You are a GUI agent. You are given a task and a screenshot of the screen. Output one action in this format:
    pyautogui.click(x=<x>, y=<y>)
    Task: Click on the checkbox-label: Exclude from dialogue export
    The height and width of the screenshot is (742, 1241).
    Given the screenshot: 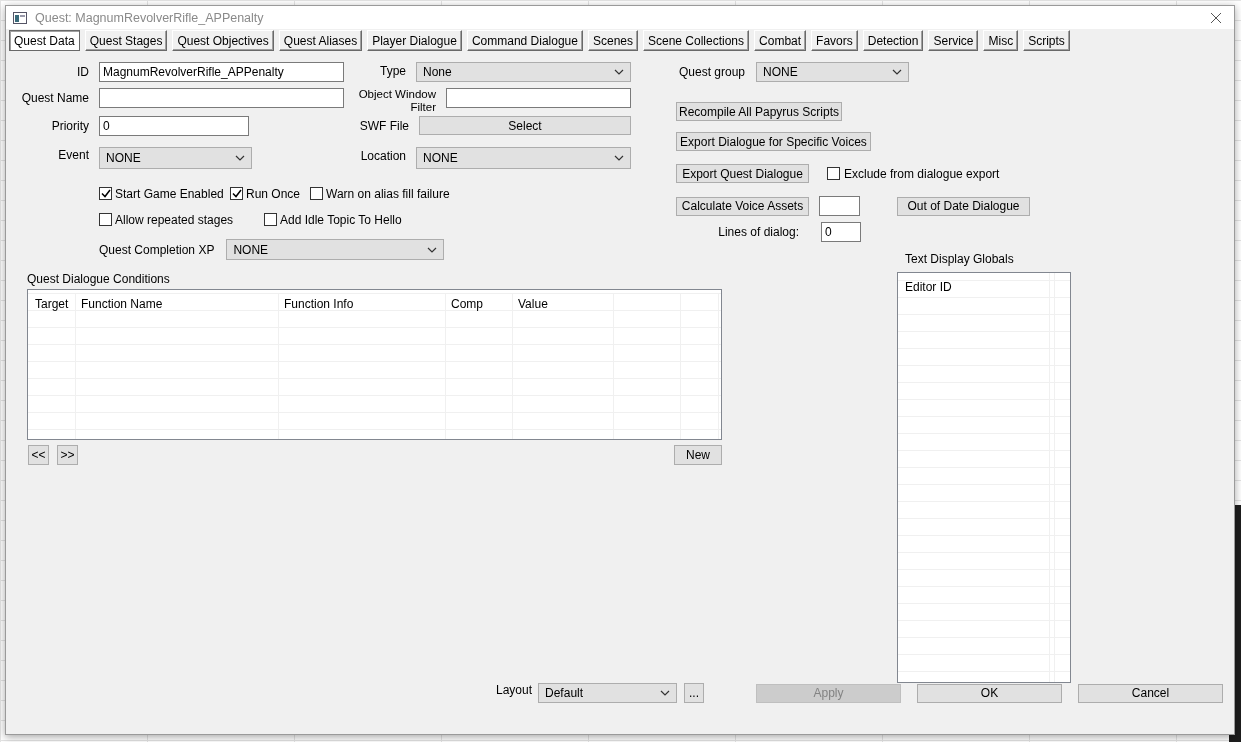 What is the action you would take?
    pyautogui.click(x=922, y=173)
    